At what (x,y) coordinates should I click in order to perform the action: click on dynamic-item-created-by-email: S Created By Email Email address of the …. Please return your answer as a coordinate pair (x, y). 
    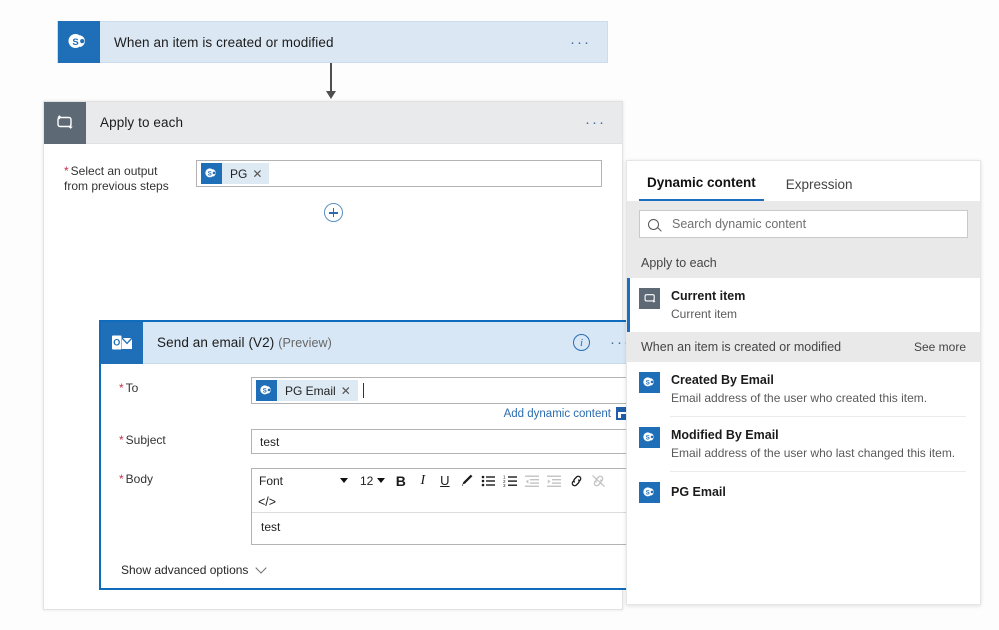
    Looking at the image, I should click on (803, 389).